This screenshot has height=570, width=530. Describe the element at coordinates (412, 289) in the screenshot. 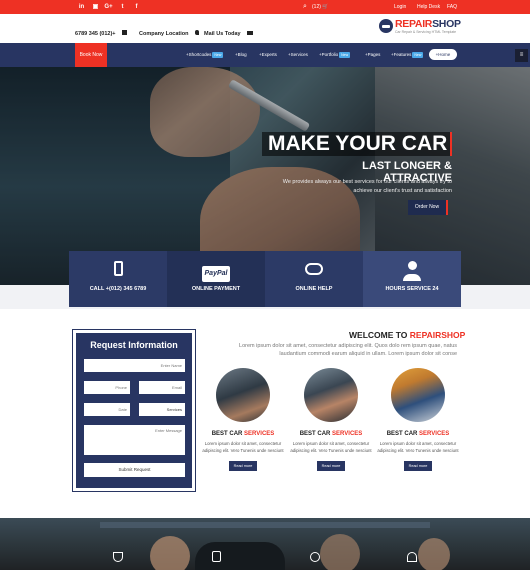

I see `feature-hours-label: HOURS SERVICE 24` at that location.